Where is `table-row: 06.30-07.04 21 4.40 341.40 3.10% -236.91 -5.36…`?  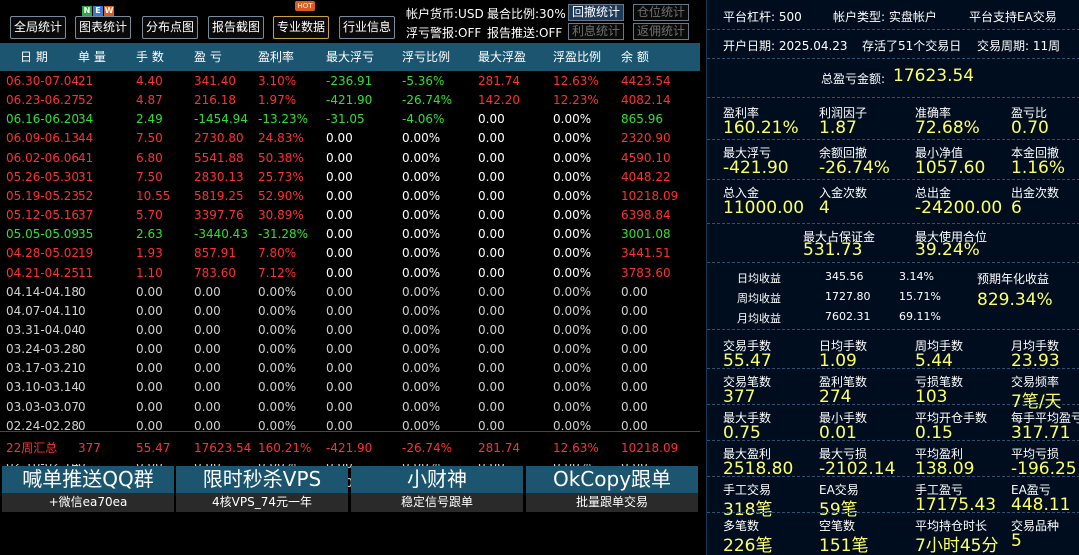
table-row: 06.30-07.04 21 4.40 341.40 3.10% -236.91 -5.36… is located at coordinates (350, 81).